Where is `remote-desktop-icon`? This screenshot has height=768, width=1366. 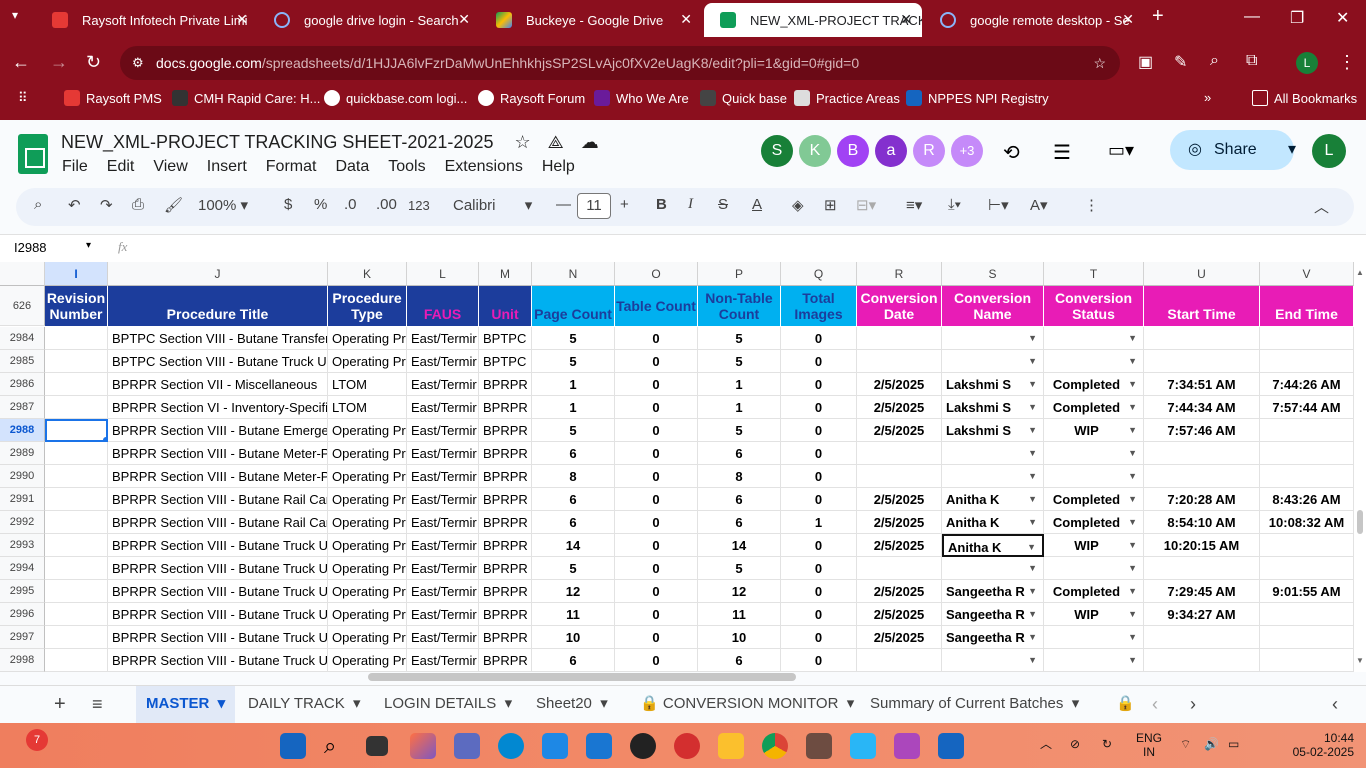
remote-desktop-icon is located at coordinates (863, 746).